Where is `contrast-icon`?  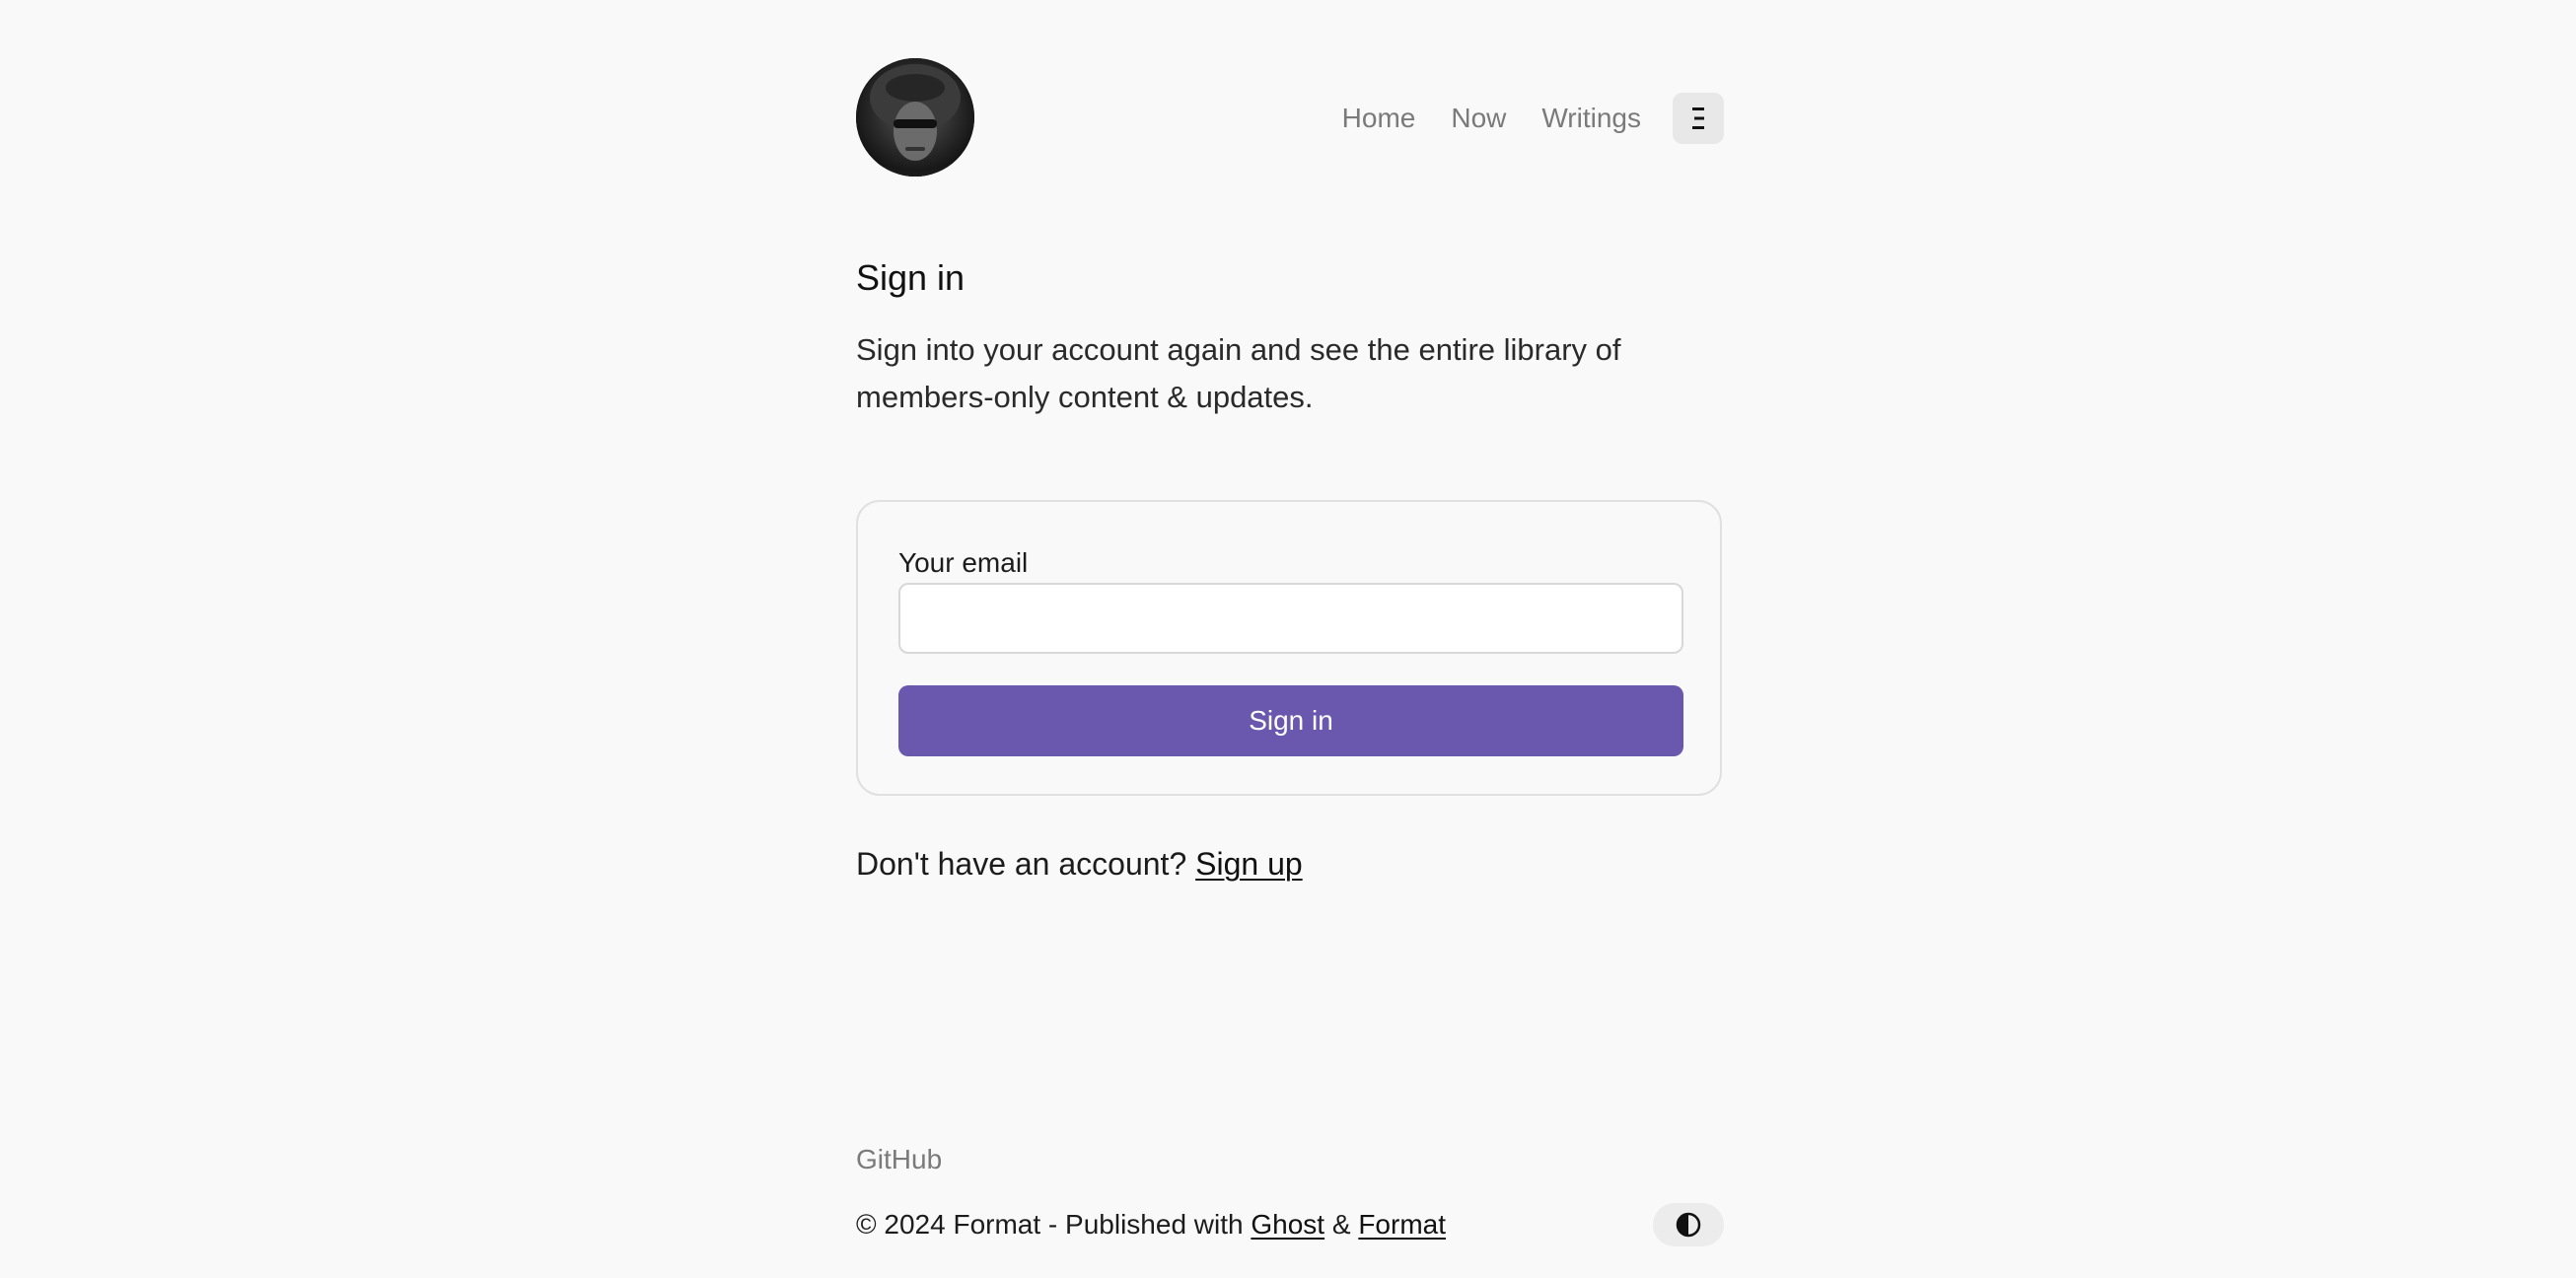 contrast-icon is located at coordinates (1689, 1225).